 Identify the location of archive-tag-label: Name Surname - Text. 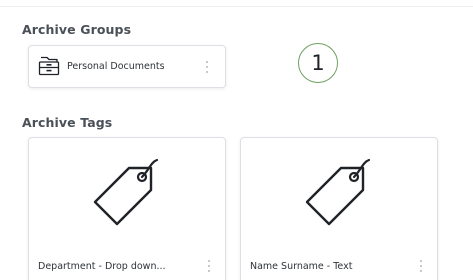
(301, 266).